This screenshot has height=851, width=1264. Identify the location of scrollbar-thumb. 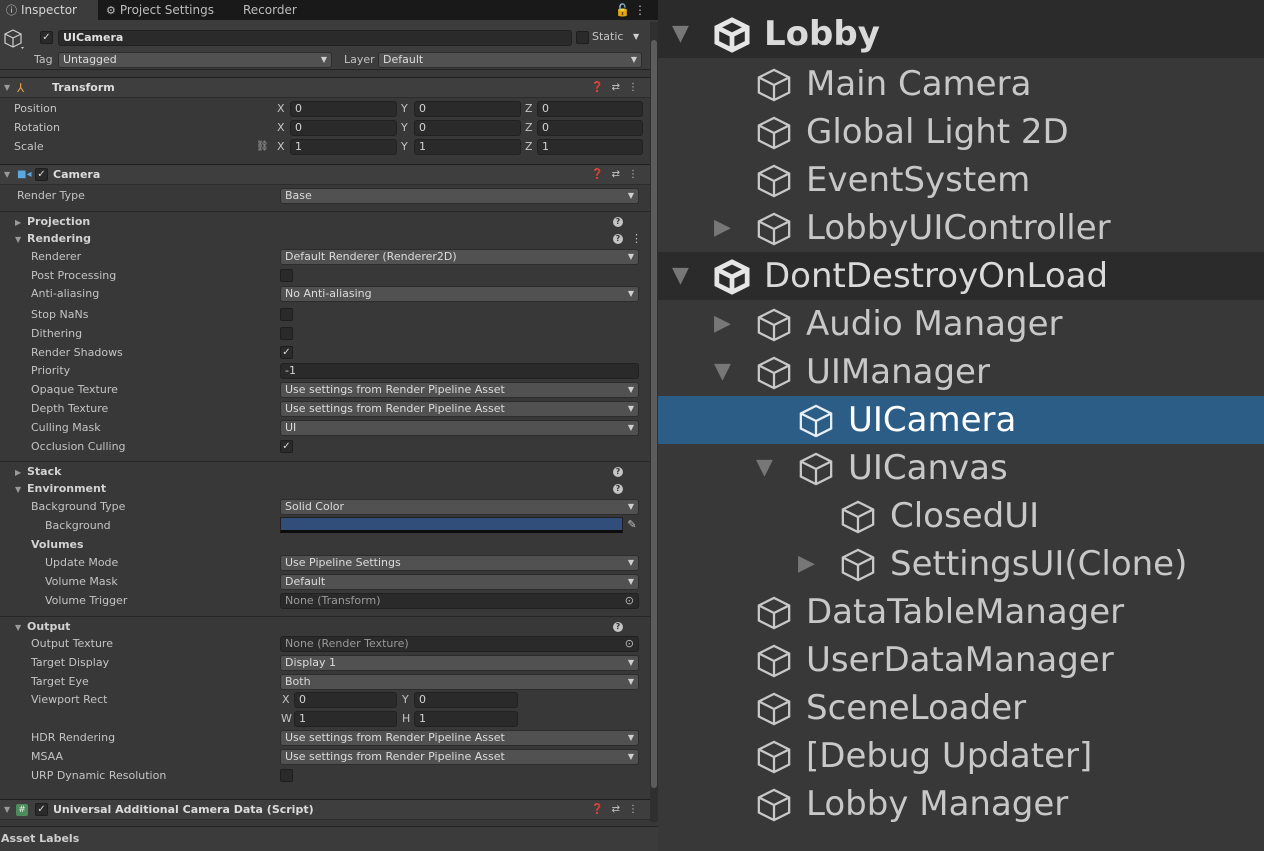
(654, 414).